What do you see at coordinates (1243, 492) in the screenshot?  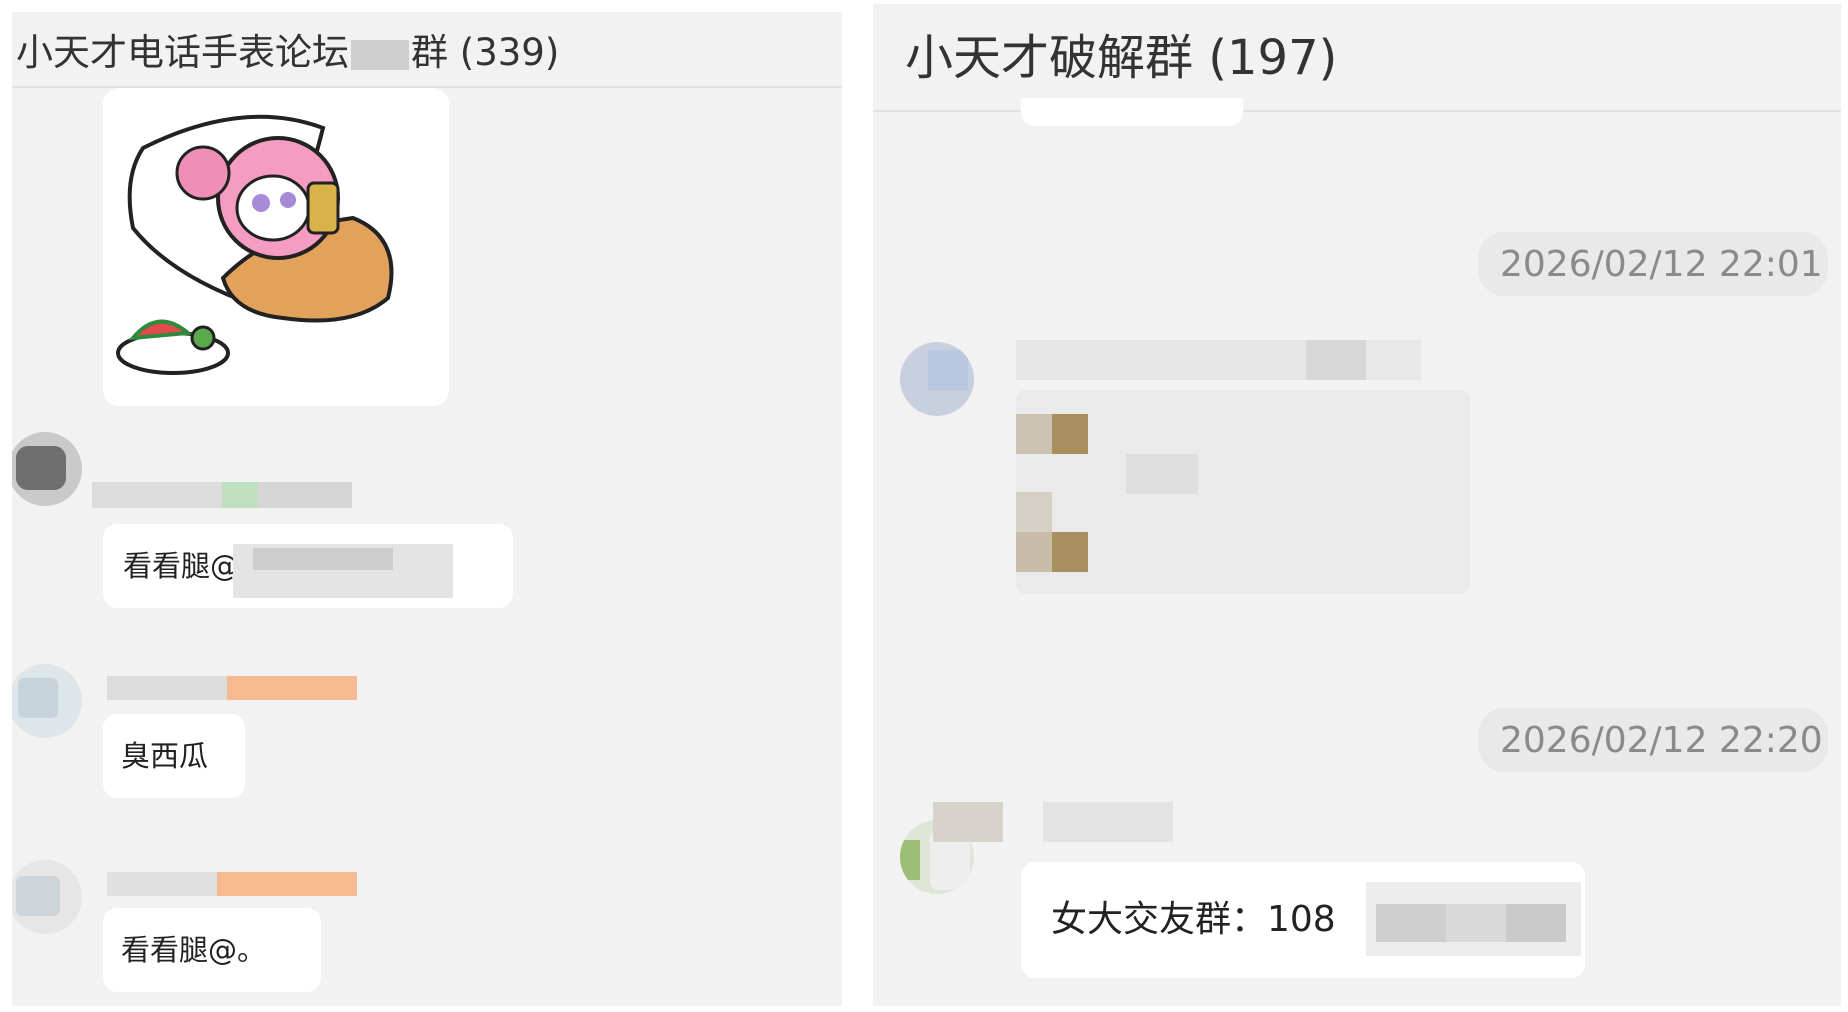 I see `redacted-image-message` at bounding box center [1243, 492].